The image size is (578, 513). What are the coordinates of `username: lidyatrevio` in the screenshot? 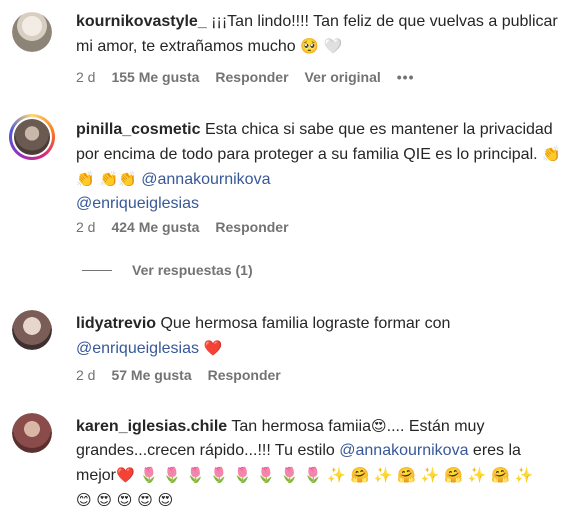 It's located at (116, 323).